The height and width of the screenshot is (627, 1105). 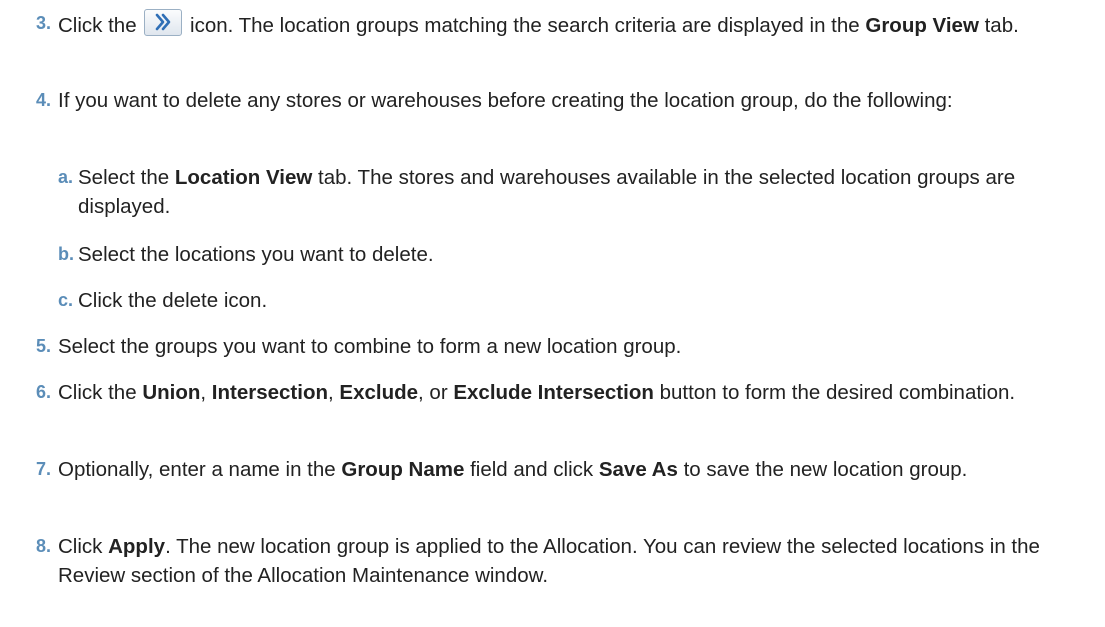 What do you see at coordinates (66, 300) in the screenshot?
I see `step-number: c.` at bounding box center [66, 300].